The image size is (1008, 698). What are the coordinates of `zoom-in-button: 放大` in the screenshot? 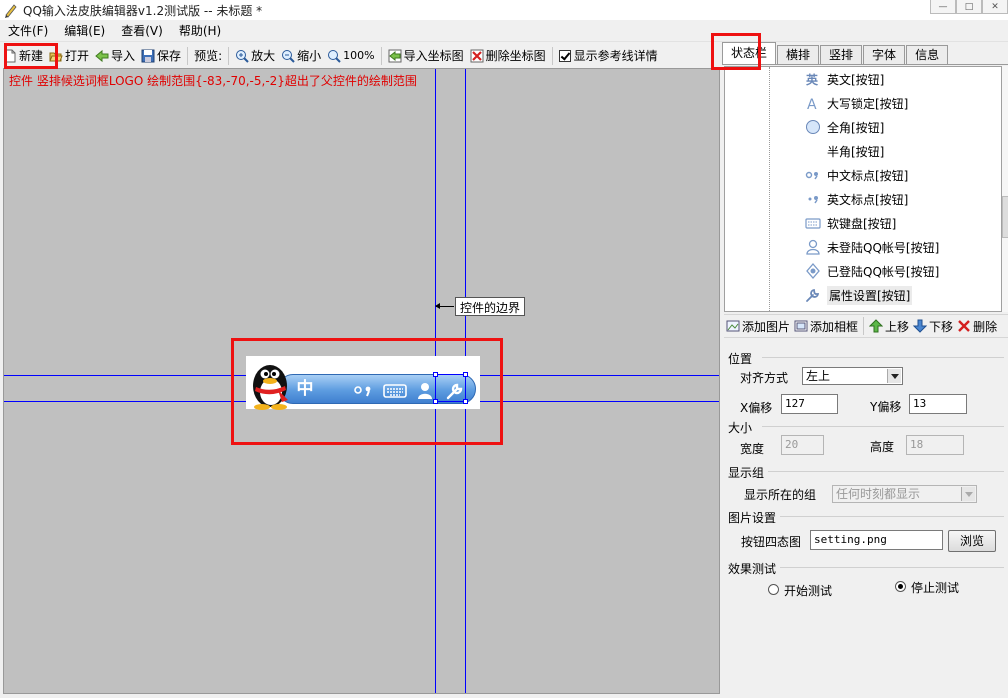 It's located at (255, 56).